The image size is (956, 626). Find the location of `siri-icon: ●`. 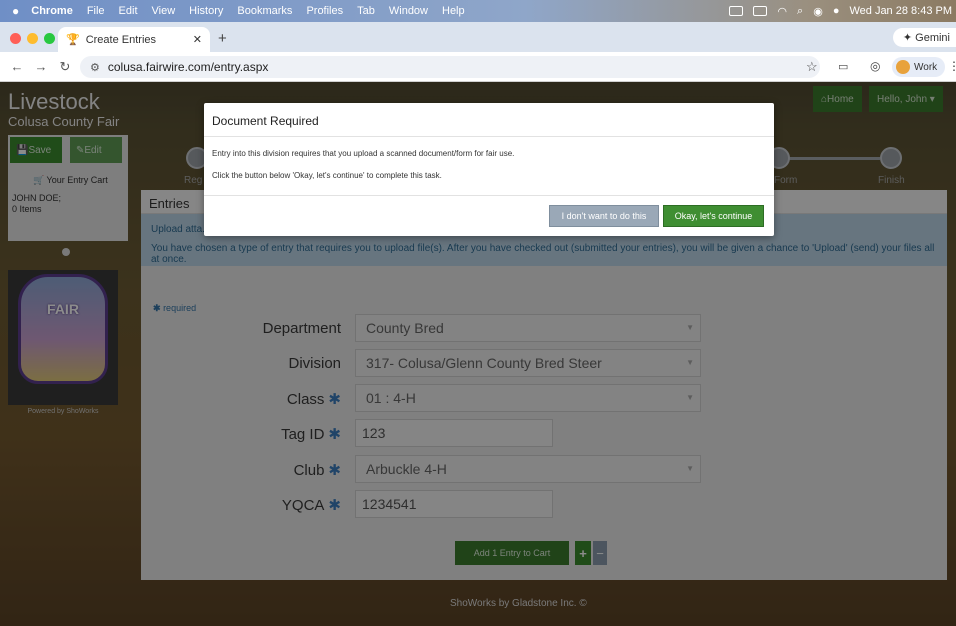

siri-icon: ● is located at coordinates (836, 11).